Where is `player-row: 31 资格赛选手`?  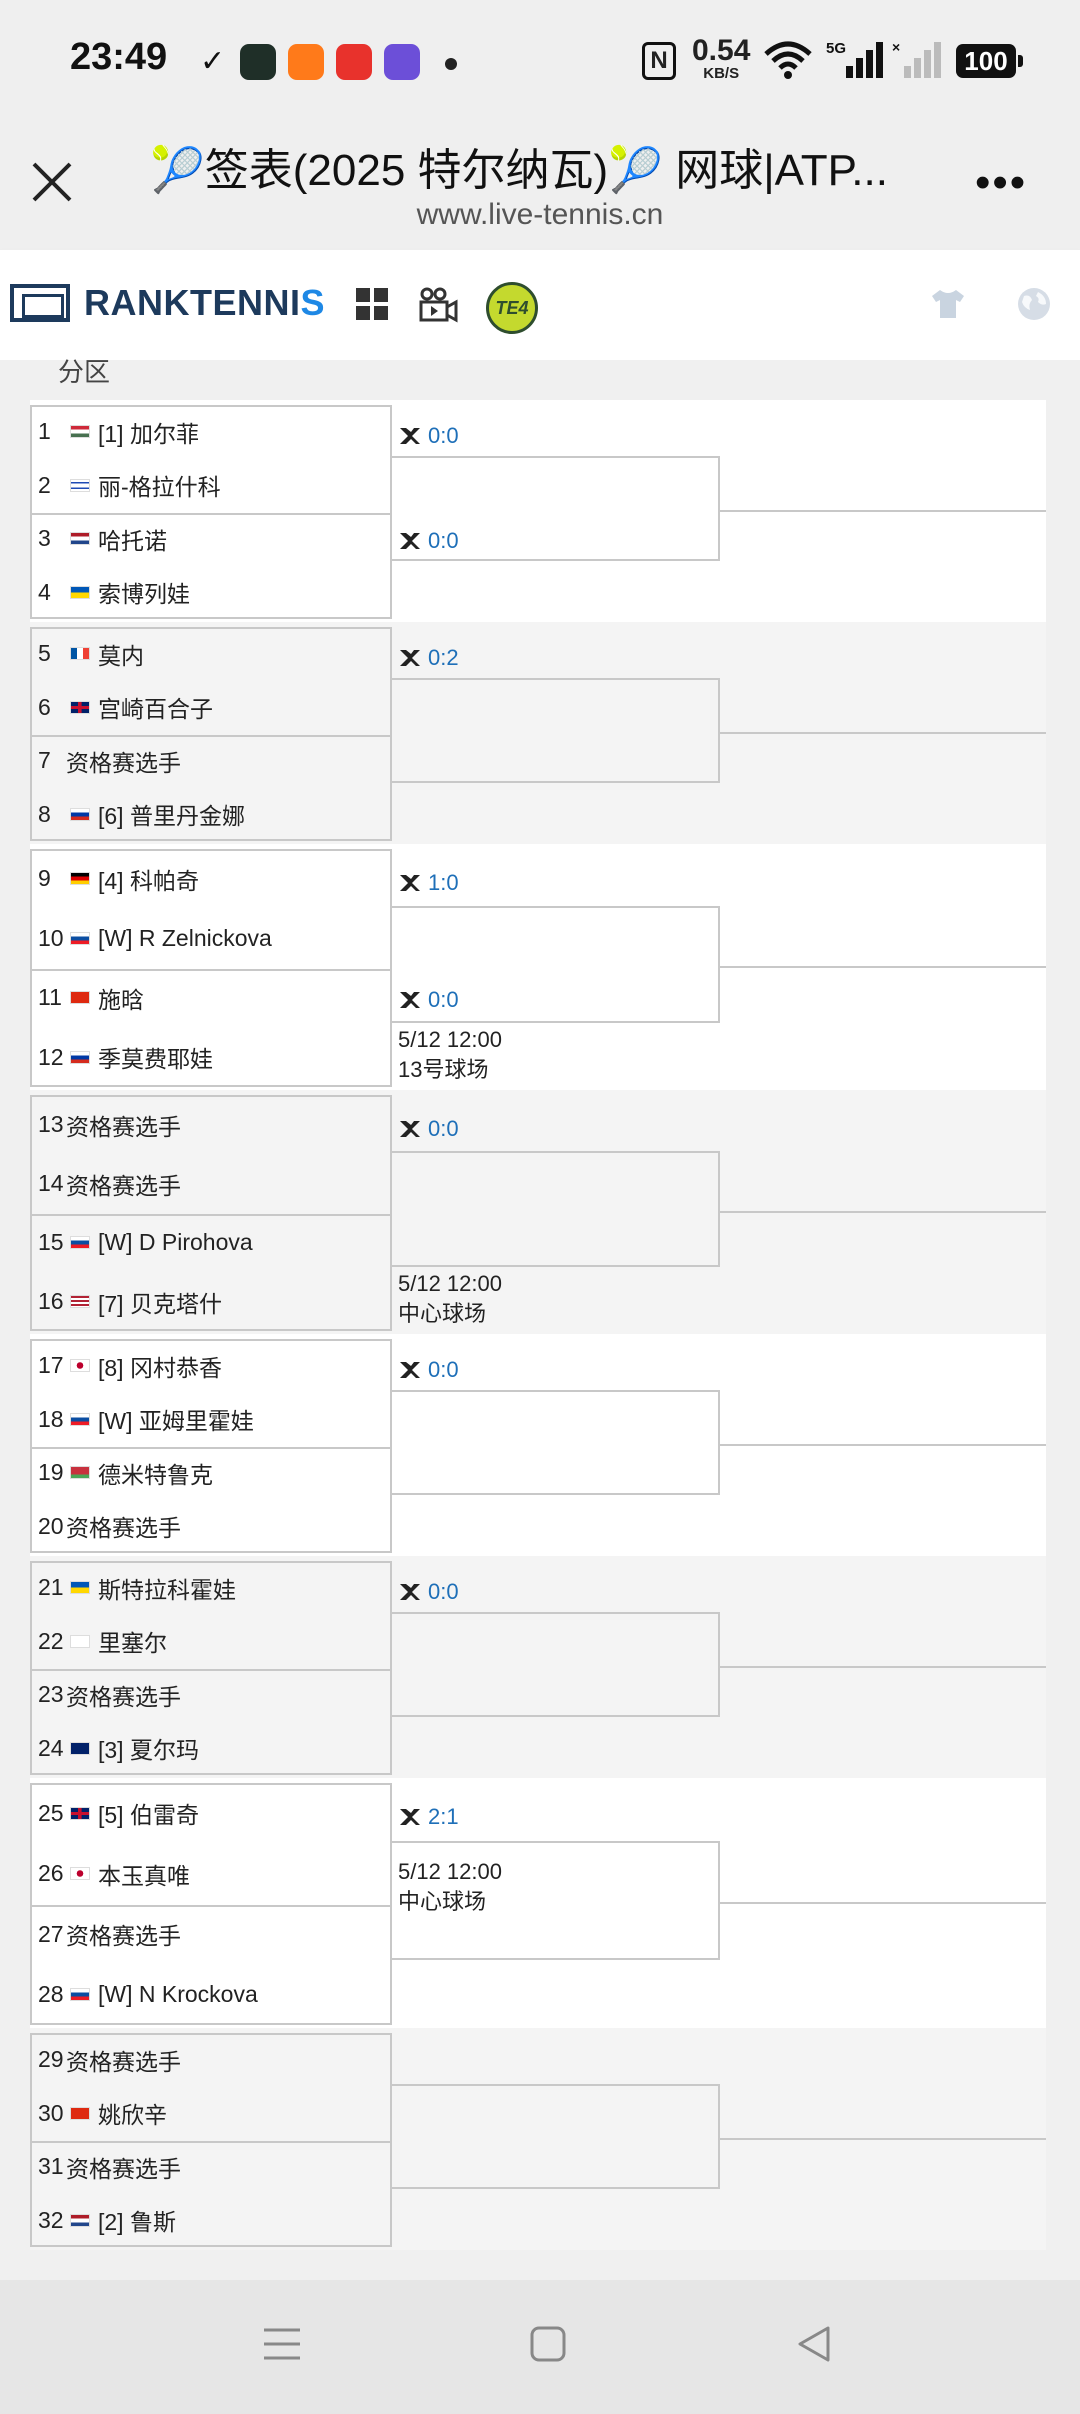 player-row: 31 资格赛选手 is located at coordinates (109, 2167).